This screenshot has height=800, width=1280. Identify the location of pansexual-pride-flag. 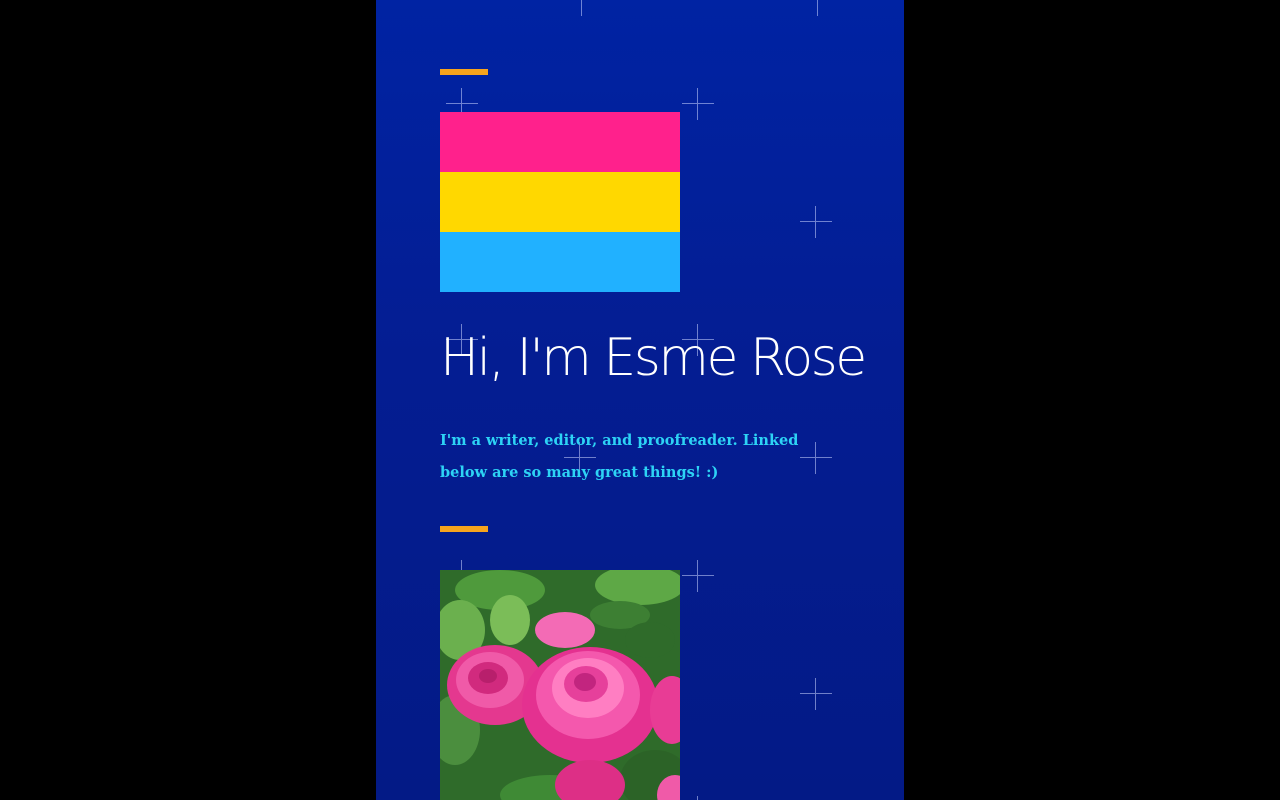
(560, 202).